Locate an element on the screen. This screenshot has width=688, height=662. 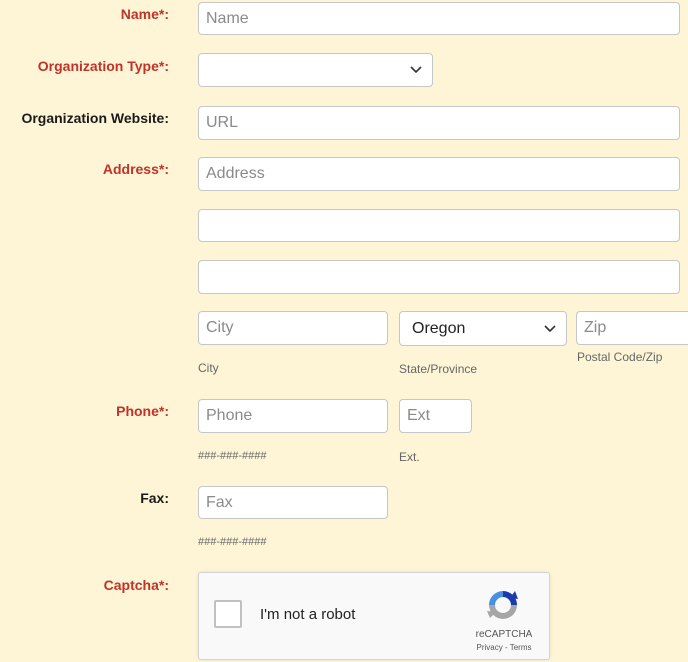
phone-label: Phone*: is located at coordinates (142, 411).